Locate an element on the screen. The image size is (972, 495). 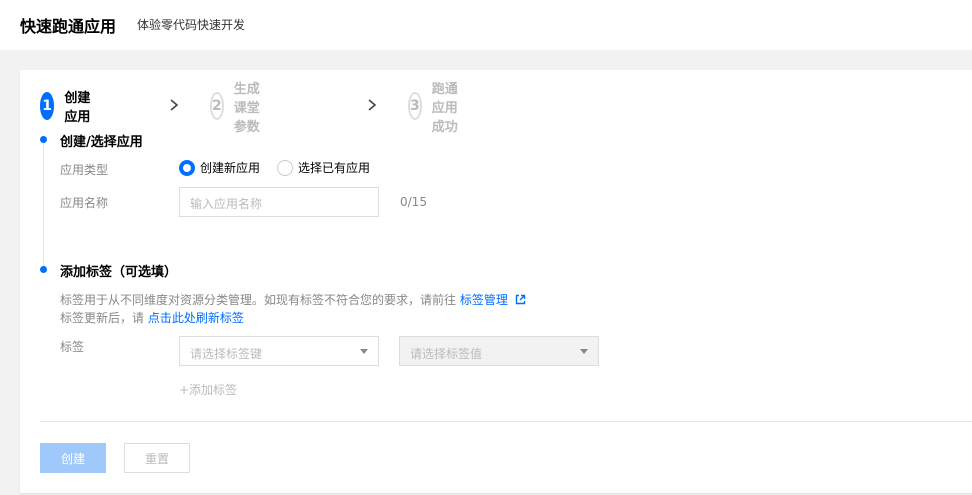
section-title-app: 创建/选择应用 is located at coordinates (101, 142).